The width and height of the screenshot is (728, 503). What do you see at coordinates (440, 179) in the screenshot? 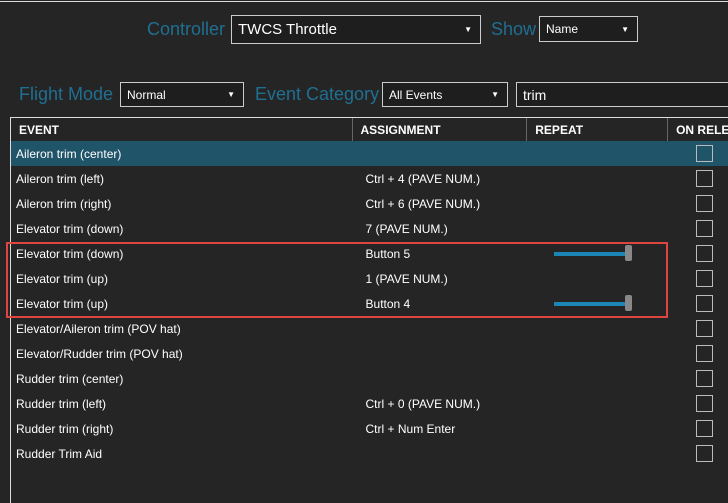
I see `assignment-cell: Ctrl + 4 (PAVE NUM.)` at bounding box center [440, 179].